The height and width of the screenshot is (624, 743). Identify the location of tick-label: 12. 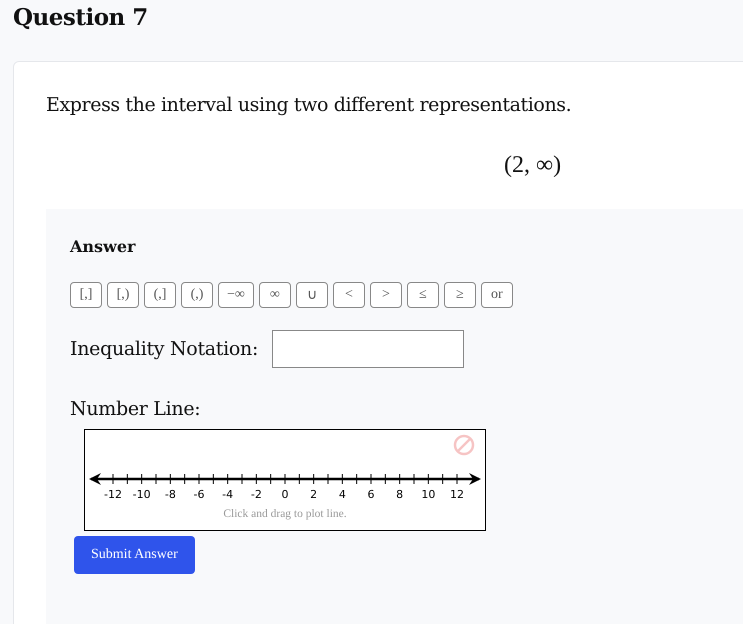
(457, 494).